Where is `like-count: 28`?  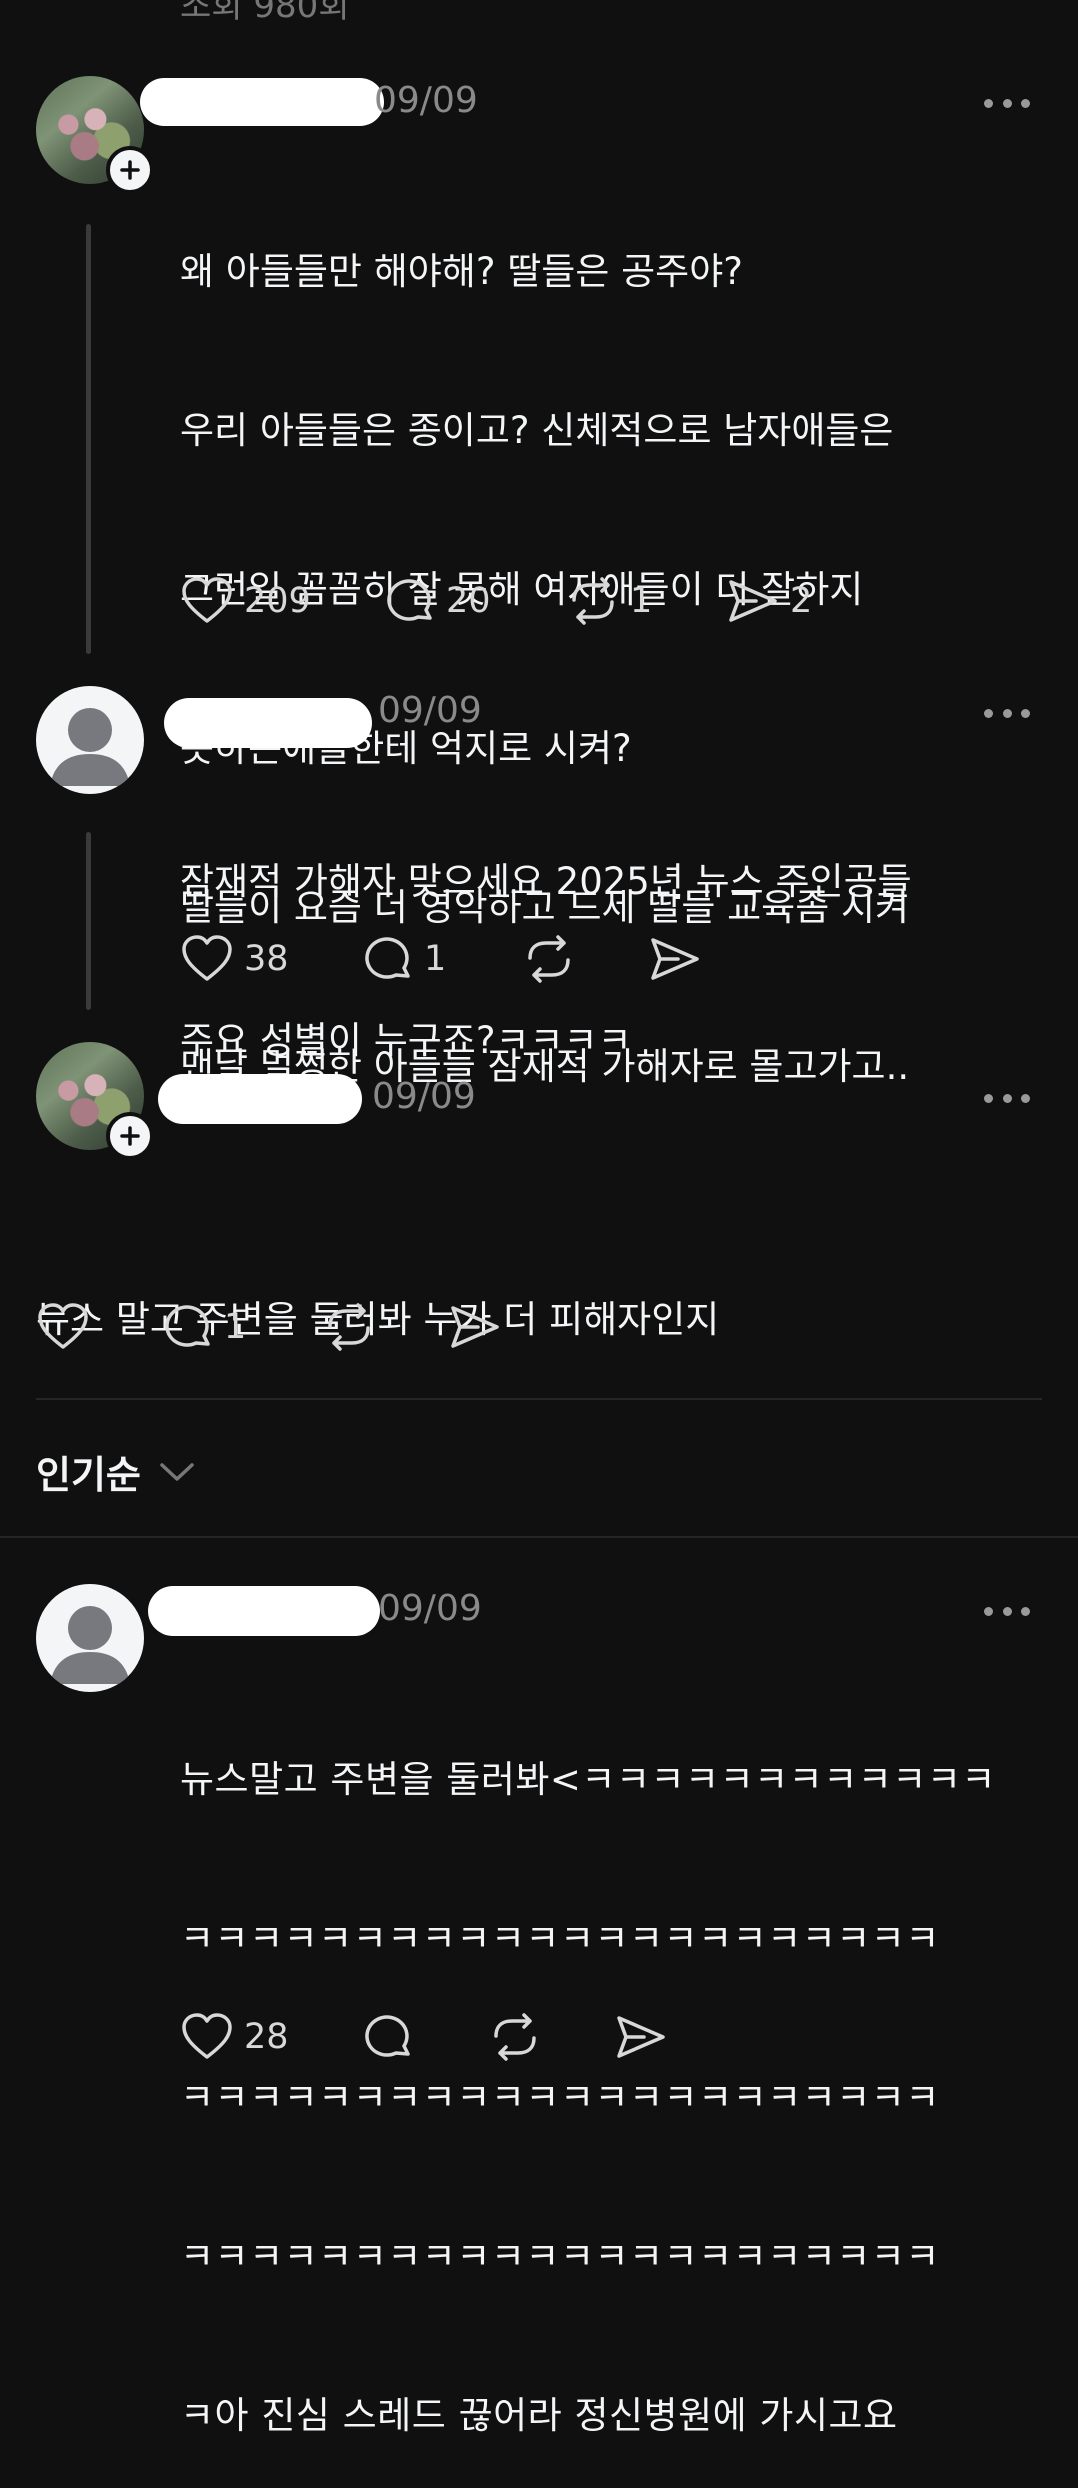 like-count: 28 is located at coordinates (266, 2037).